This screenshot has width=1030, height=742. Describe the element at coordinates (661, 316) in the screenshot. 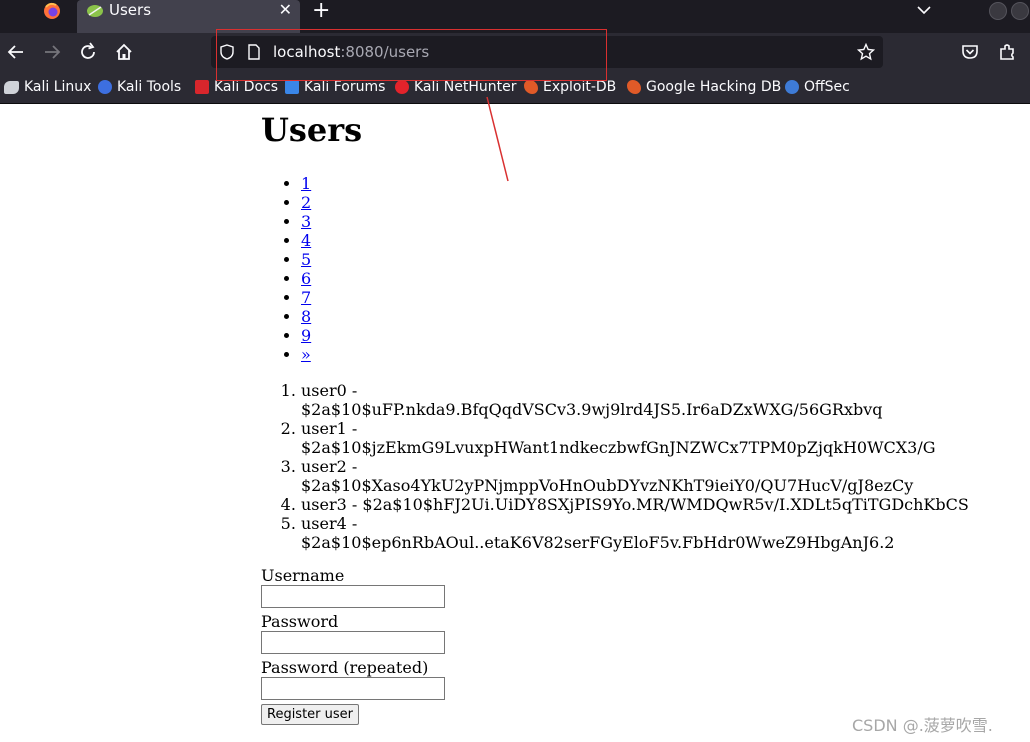

I see `pagination-item: 8` at that location.